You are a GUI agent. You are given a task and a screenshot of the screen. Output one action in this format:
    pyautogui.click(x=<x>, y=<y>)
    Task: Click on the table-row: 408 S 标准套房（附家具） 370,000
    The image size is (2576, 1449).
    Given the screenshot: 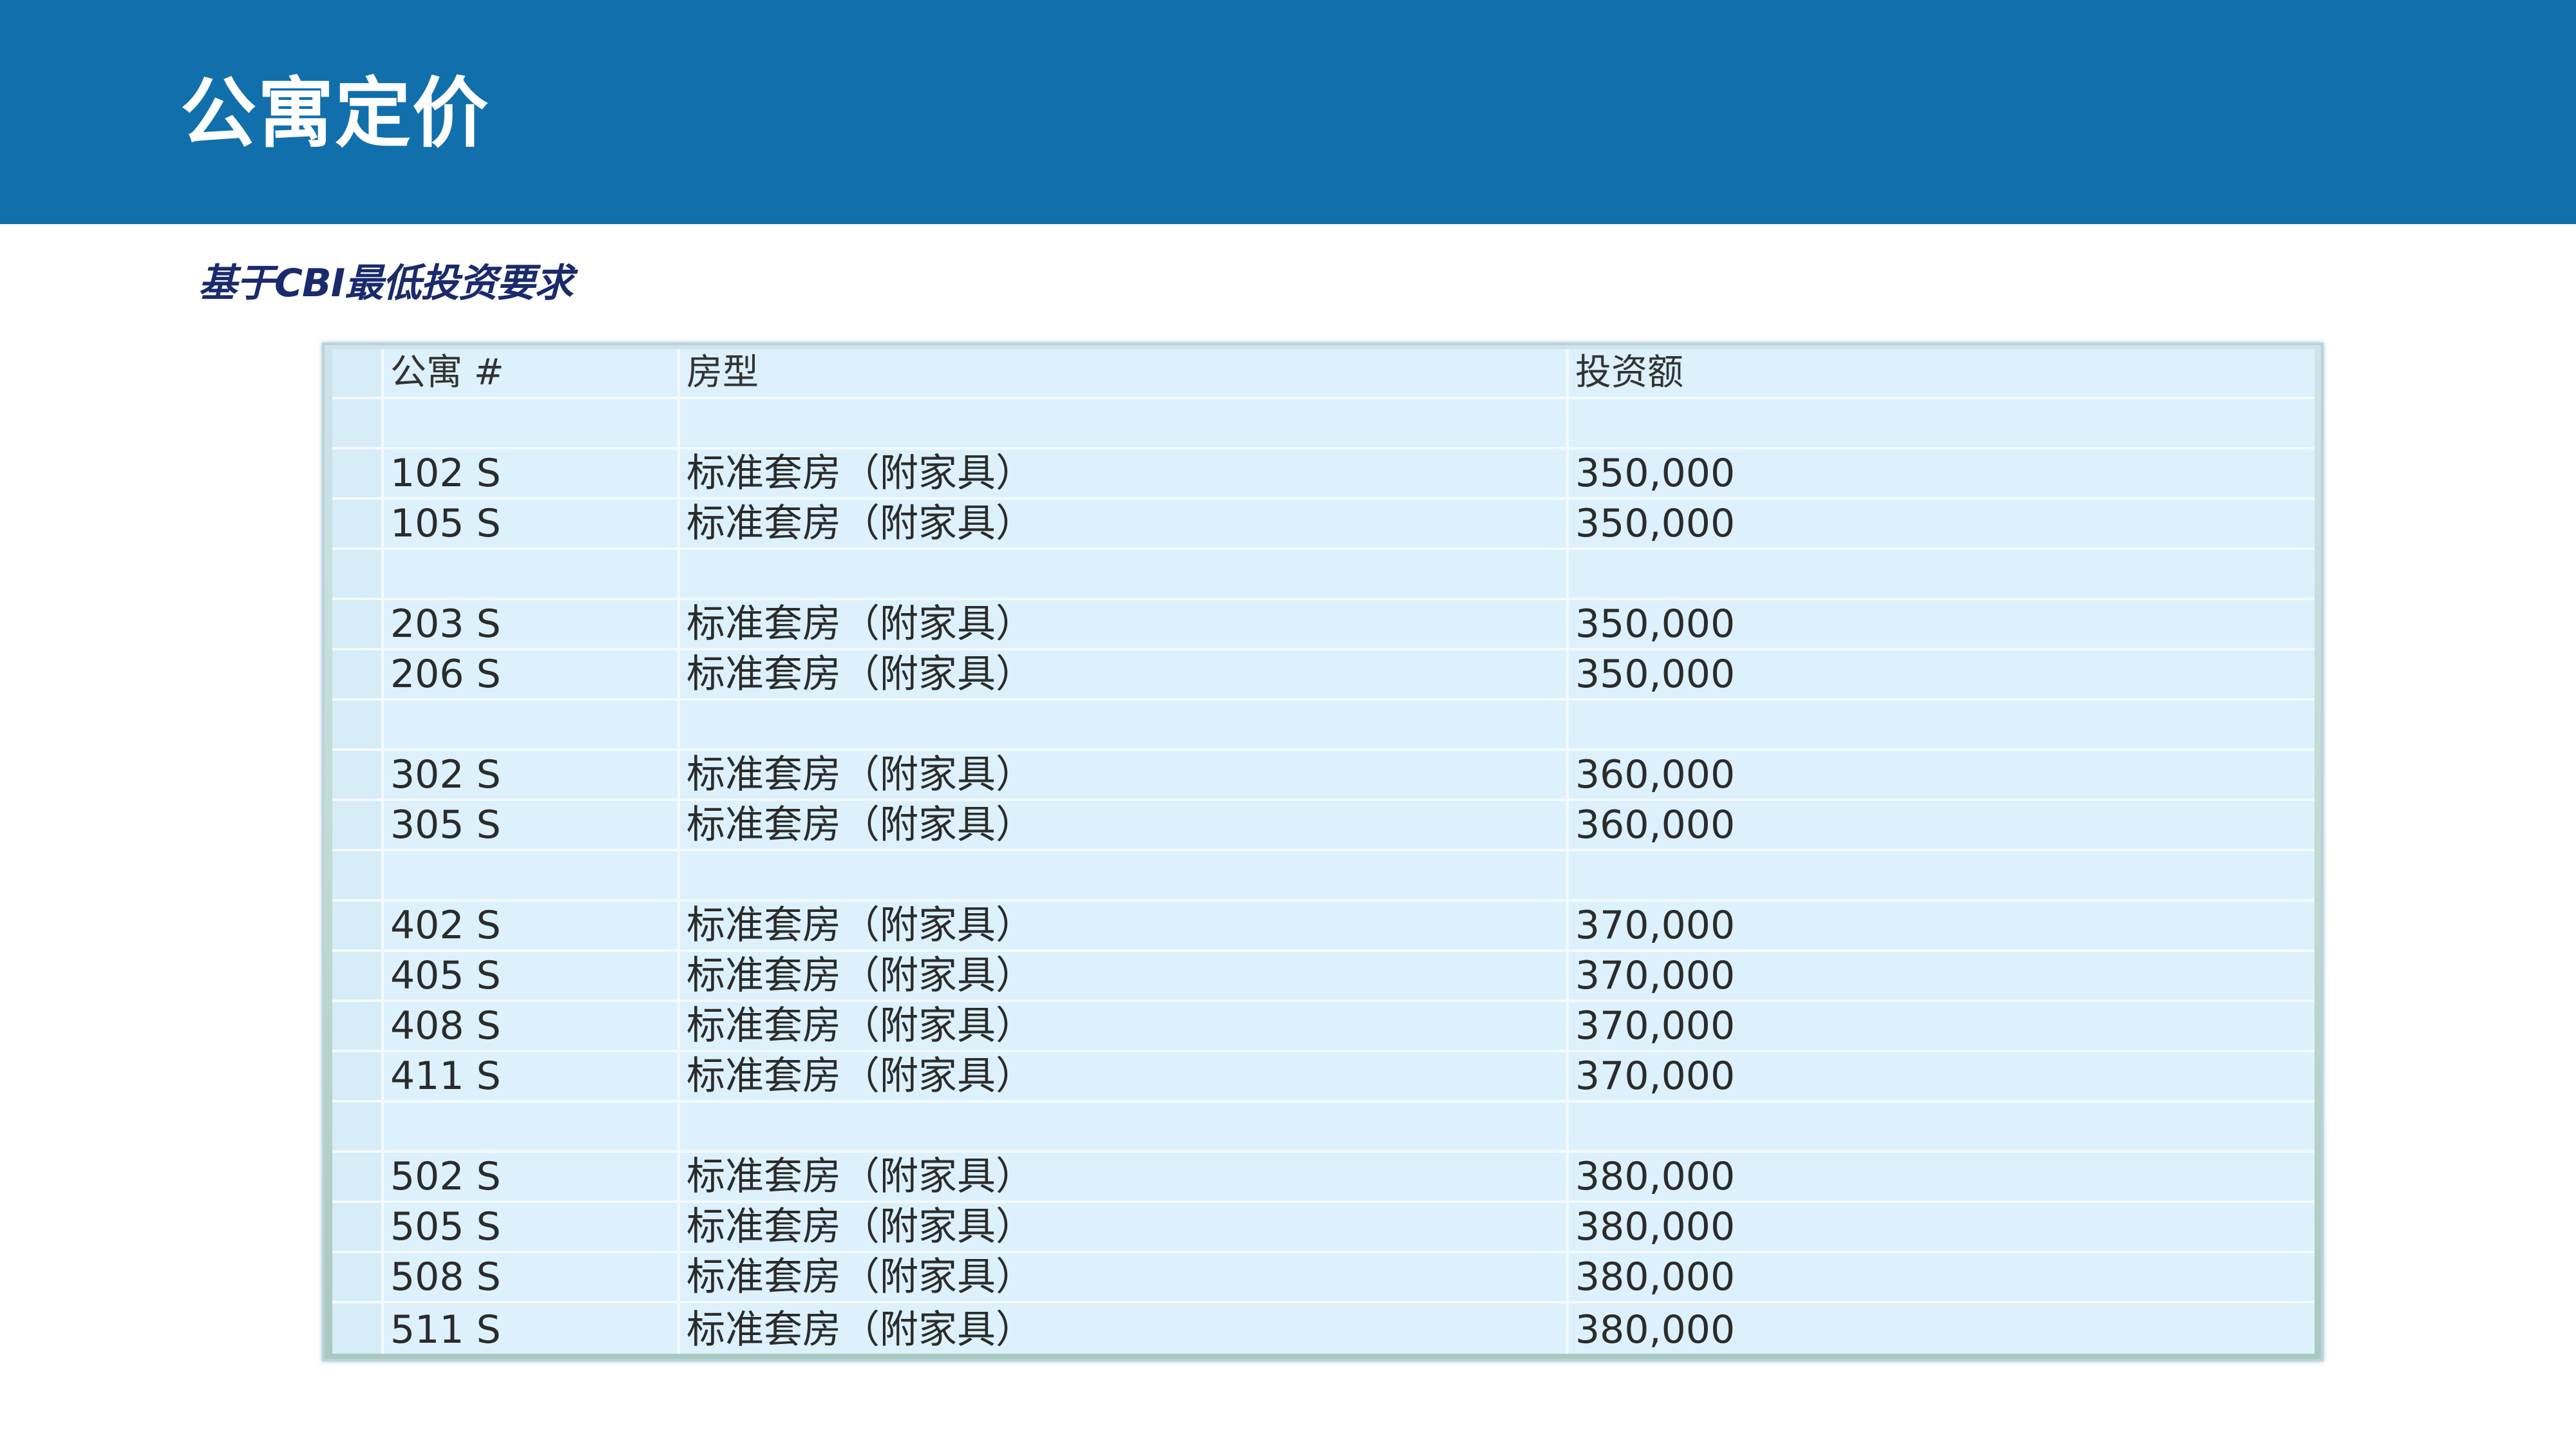 What is the action you would take?
    pyautogui.click(x=1323, y=1027)
    